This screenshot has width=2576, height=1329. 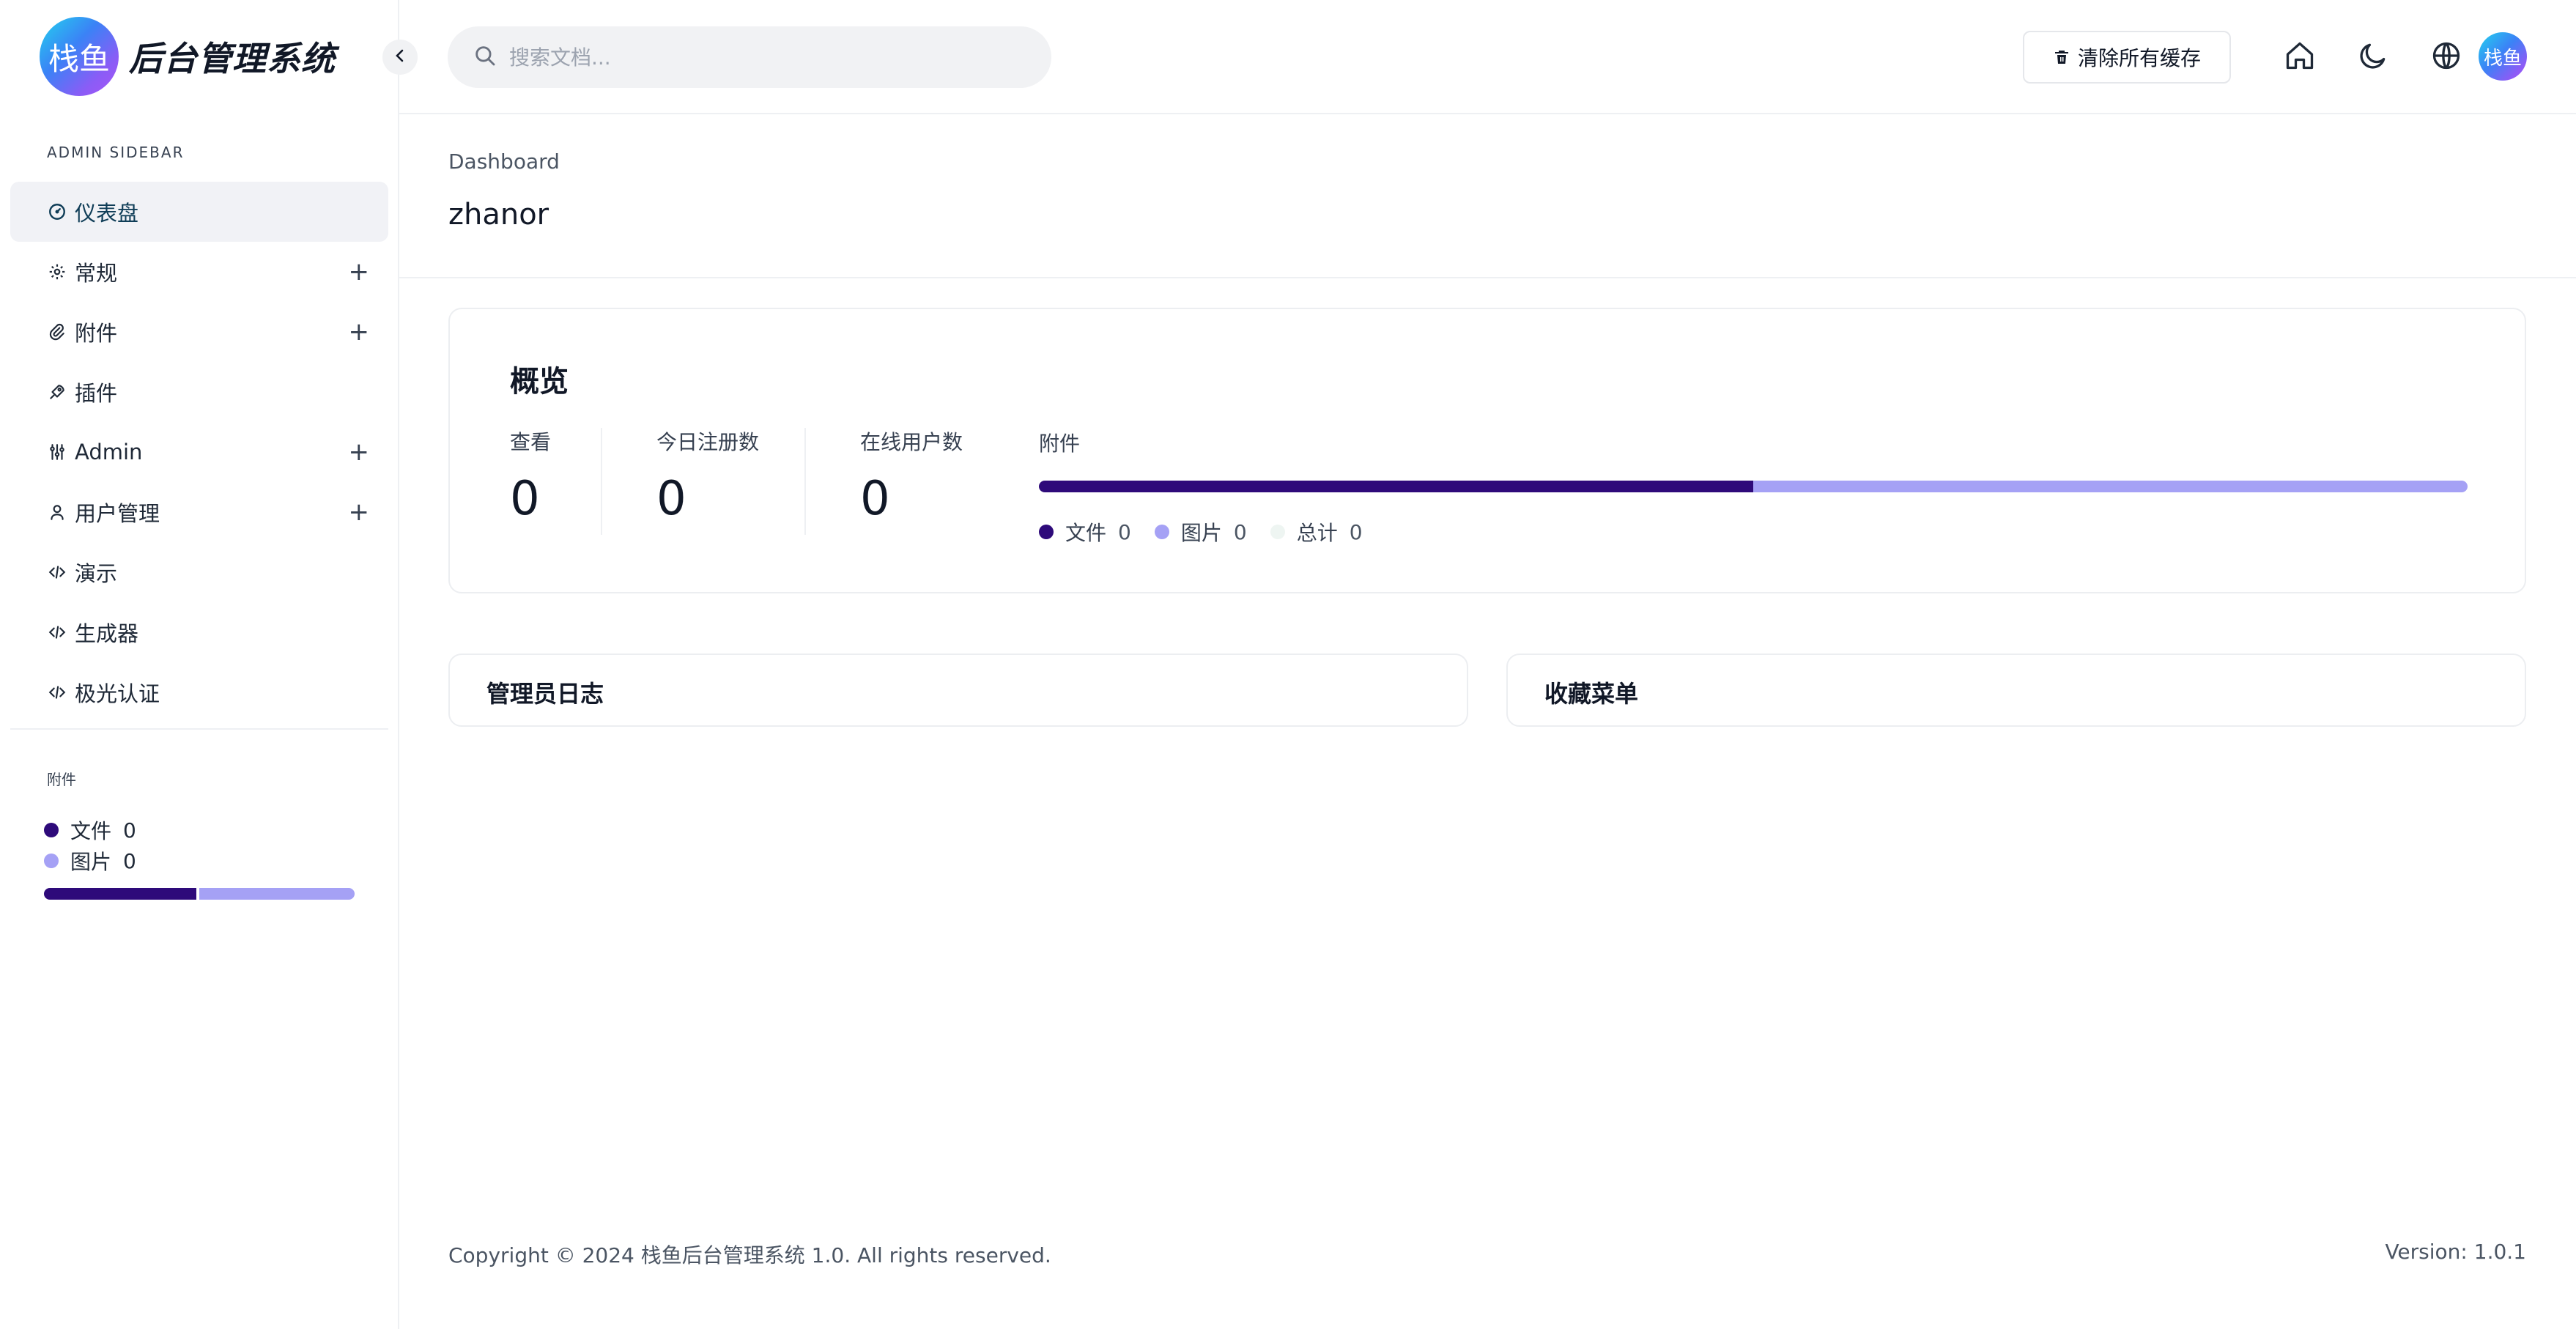 I want to click on page-title: zhanor, so click(x=498, y=215).